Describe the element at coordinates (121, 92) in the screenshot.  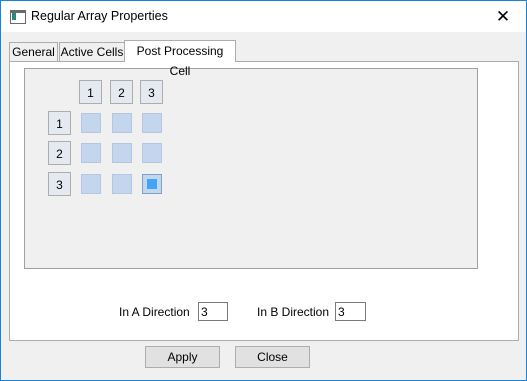
I see `column-header-2: 2` at that location.